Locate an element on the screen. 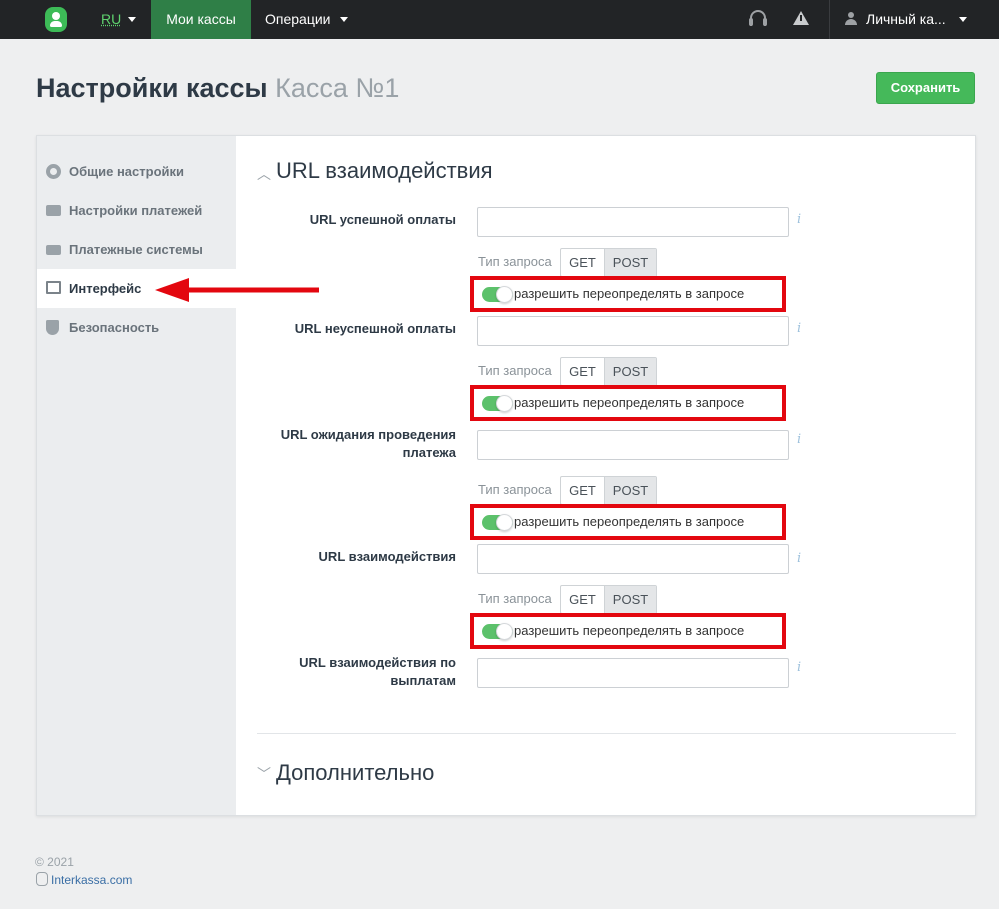 This screenshot has height=909, width=999. sidebar-item-label: Платежные системы is located at coordinates (136, 249).